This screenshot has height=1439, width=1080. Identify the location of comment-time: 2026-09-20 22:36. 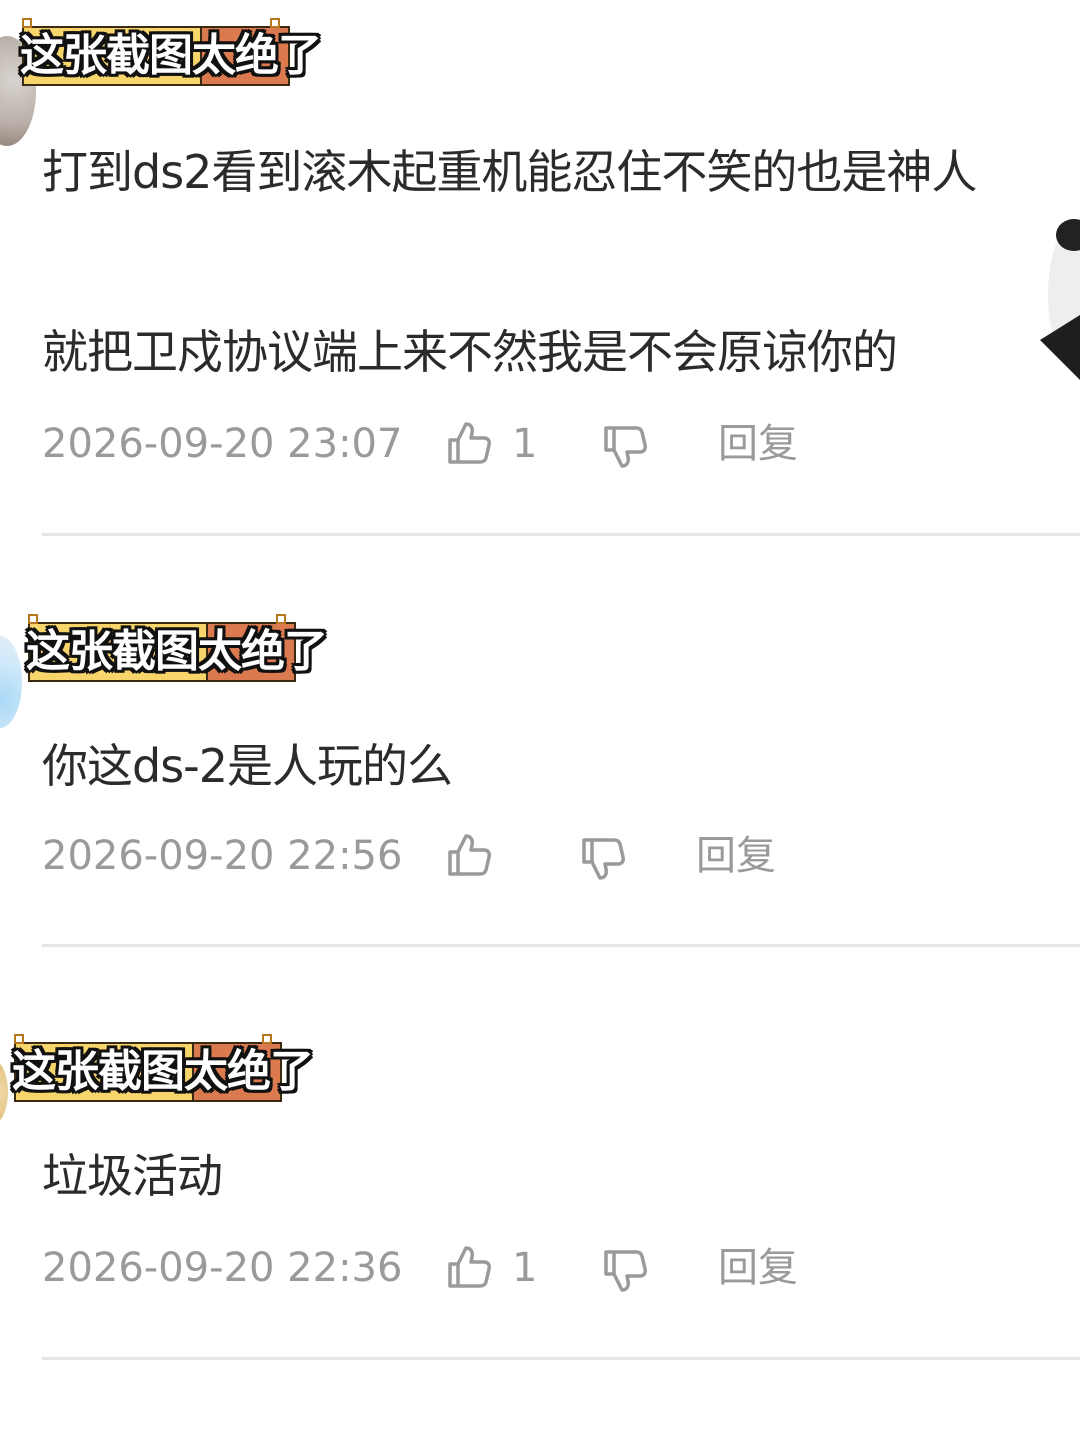
(222, 1268).